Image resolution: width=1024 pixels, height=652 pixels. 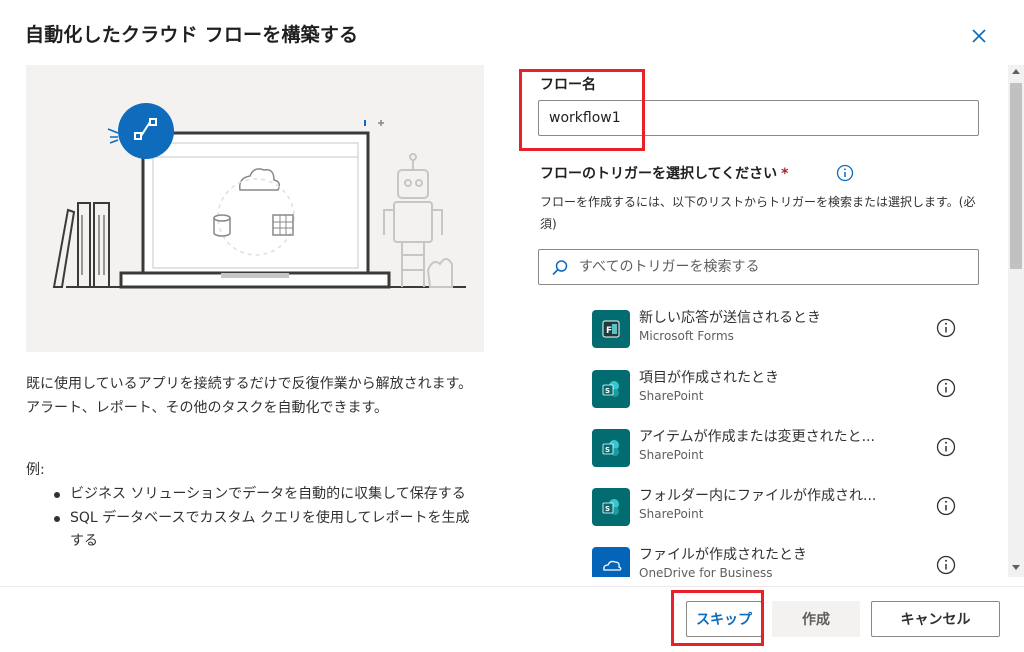 I want to click on search-icon, so click(x=560, y=268).